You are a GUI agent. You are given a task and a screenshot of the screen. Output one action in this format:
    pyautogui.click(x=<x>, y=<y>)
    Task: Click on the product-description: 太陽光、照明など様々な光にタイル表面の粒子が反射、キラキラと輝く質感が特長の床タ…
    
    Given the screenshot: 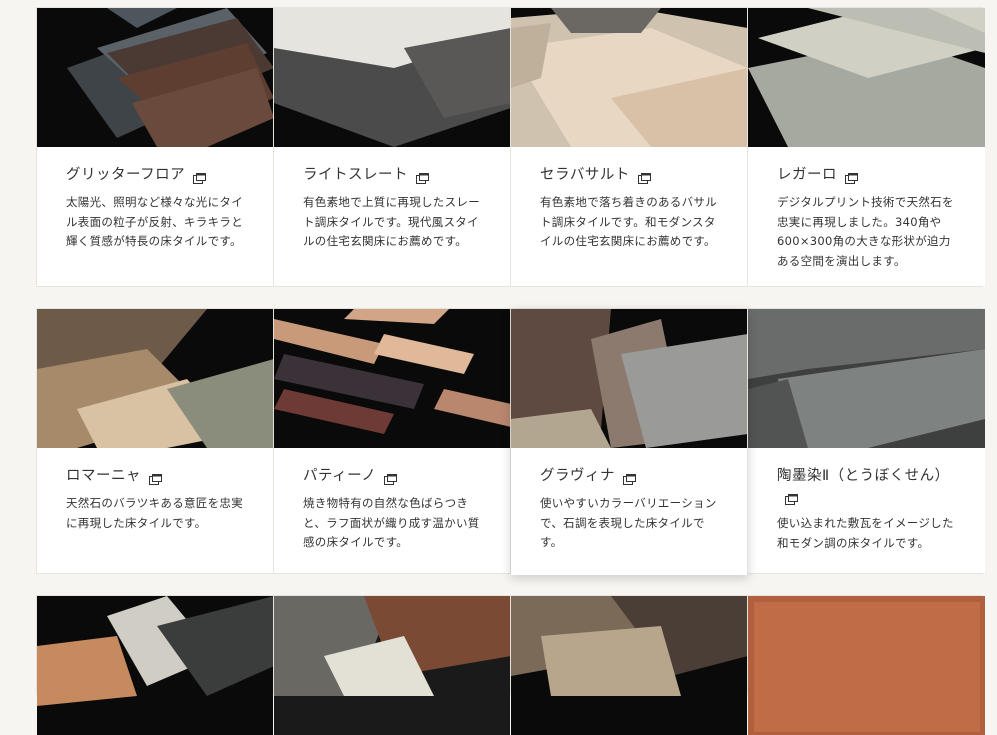 What is the action you would take?
    pyautogui.click(x=154, y=221)
    